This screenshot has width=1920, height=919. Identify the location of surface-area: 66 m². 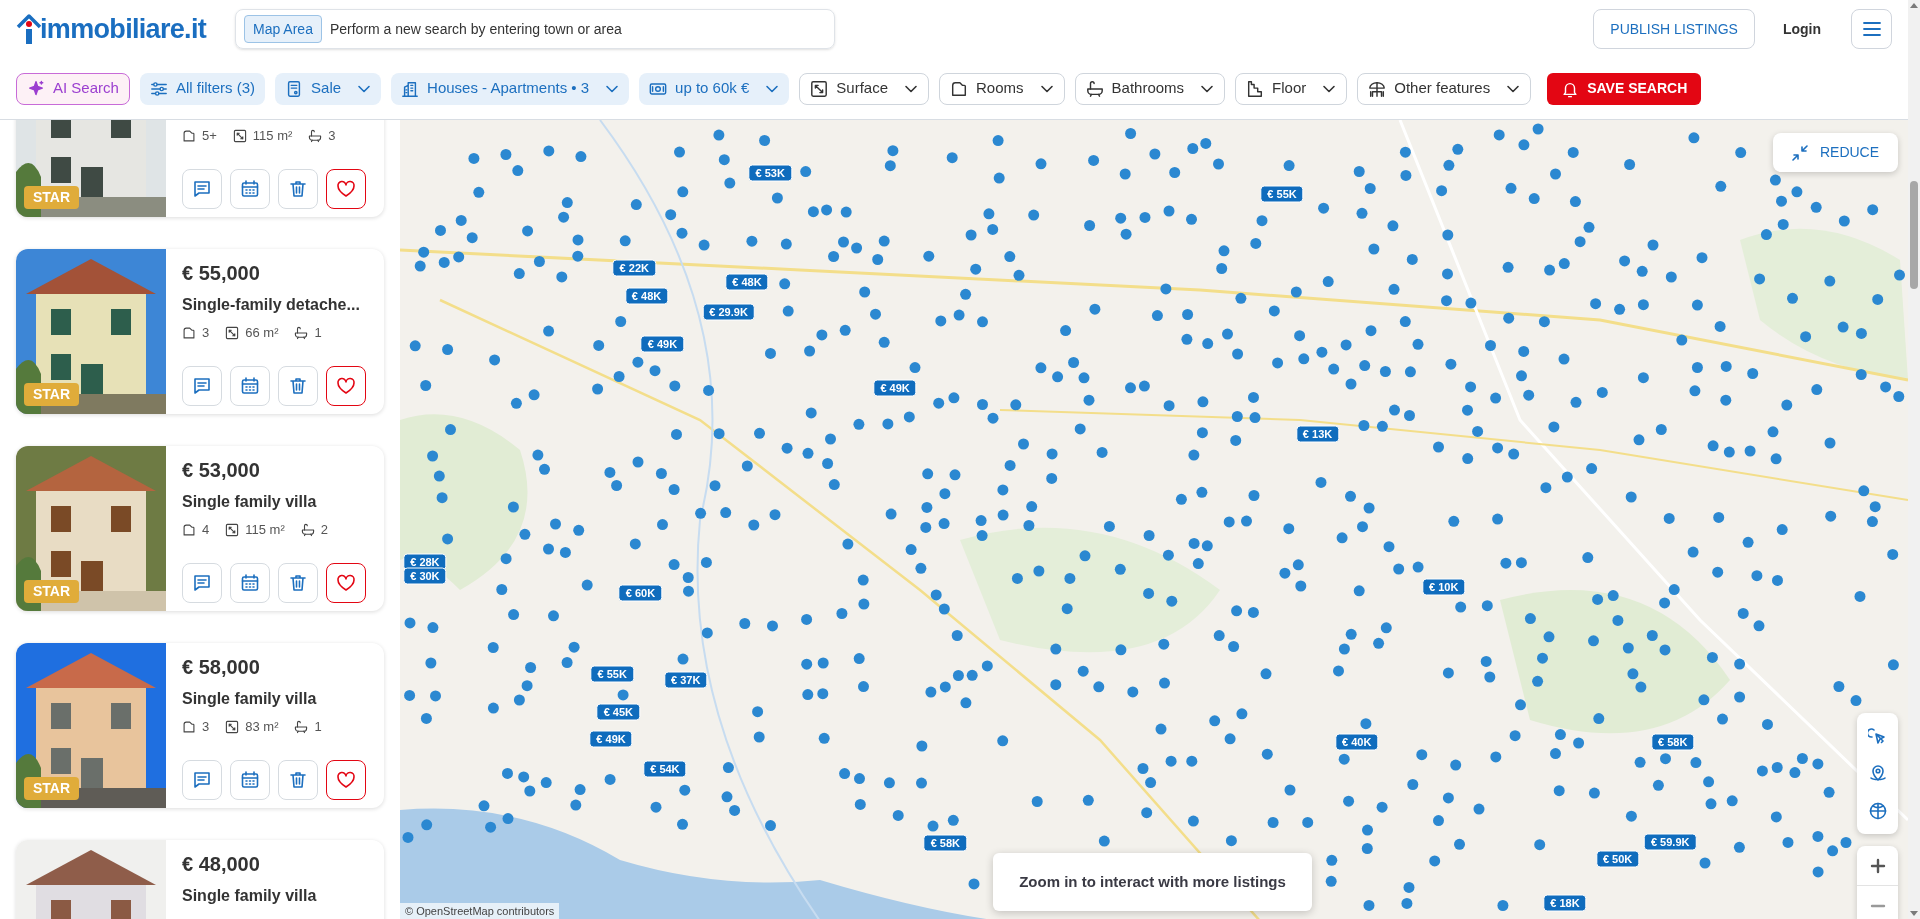
(262, 333).